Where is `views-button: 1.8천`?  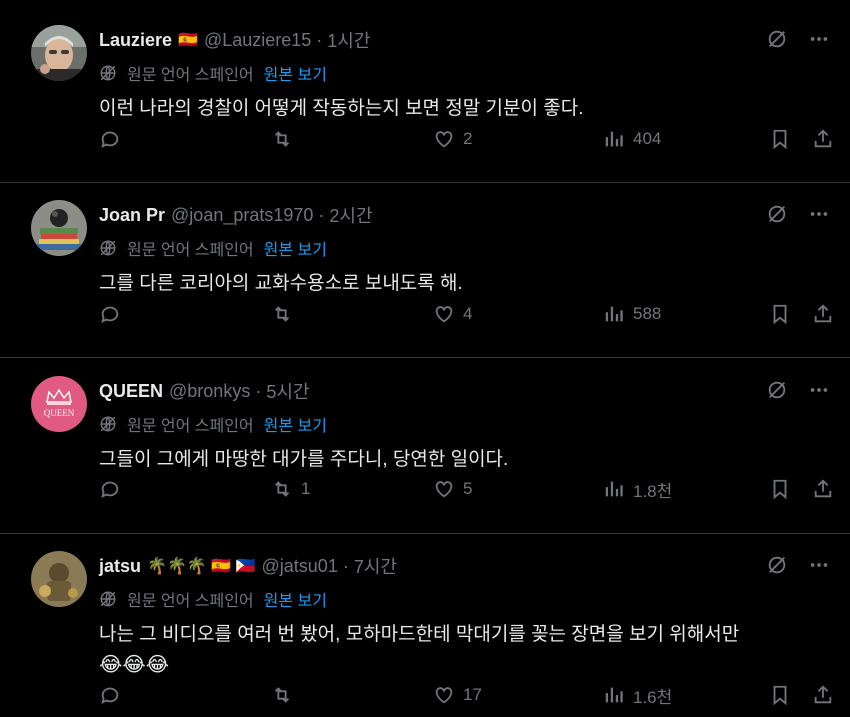
views-button: 1.8천 is located at coordinates (637, 489).